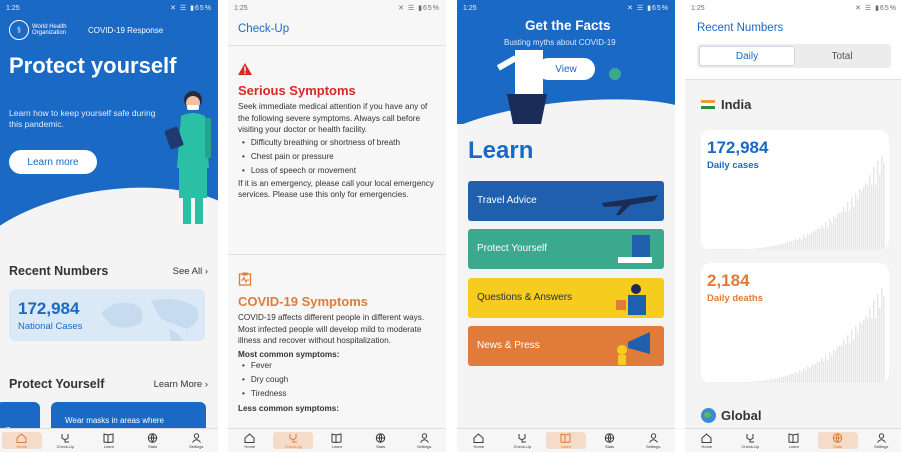 This screenshot has height=452, width=901. What do you see at coordinates (566, 249) in the screenshot?
I see `protect-yourself-card: Protect Yourself` at bounding box center [566, 249].